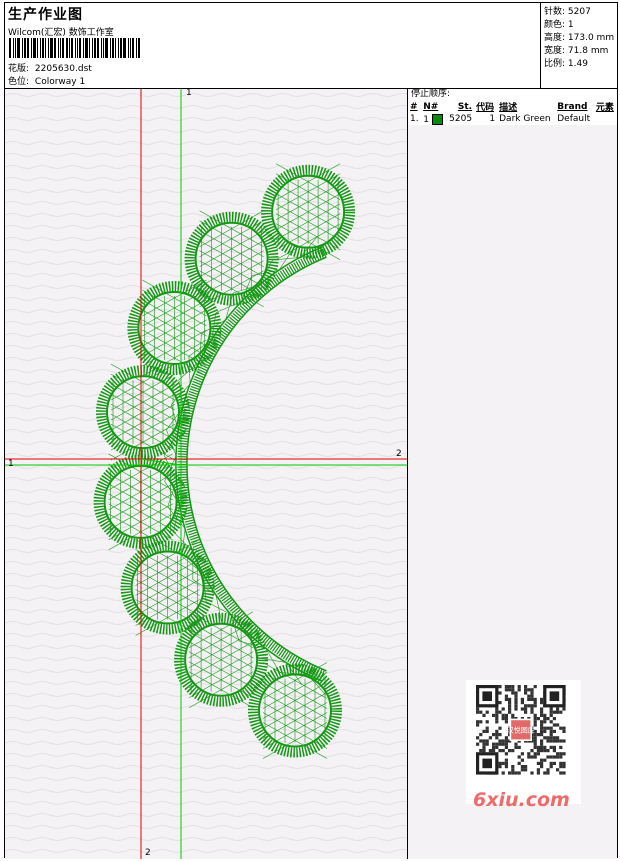 The height and width of the screenshot is (861, 620). What do you see at coordinates (604, 108) in the screenshot?
I see `col-element: 元素` at bounding box center [604, 108].